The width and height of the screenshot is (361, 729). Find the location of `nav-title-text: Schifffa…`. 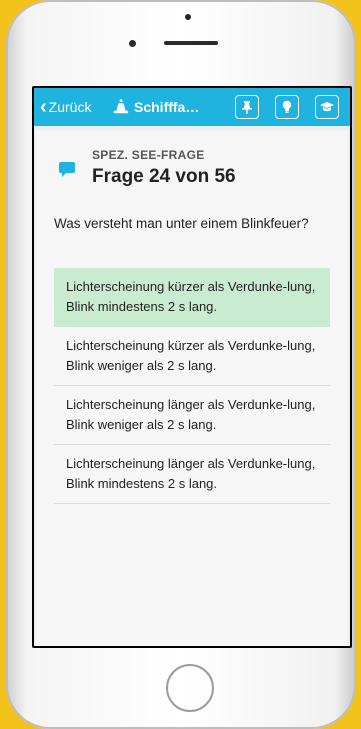

nav-title-text: Schifffa… is located at coordinates (167, 107).